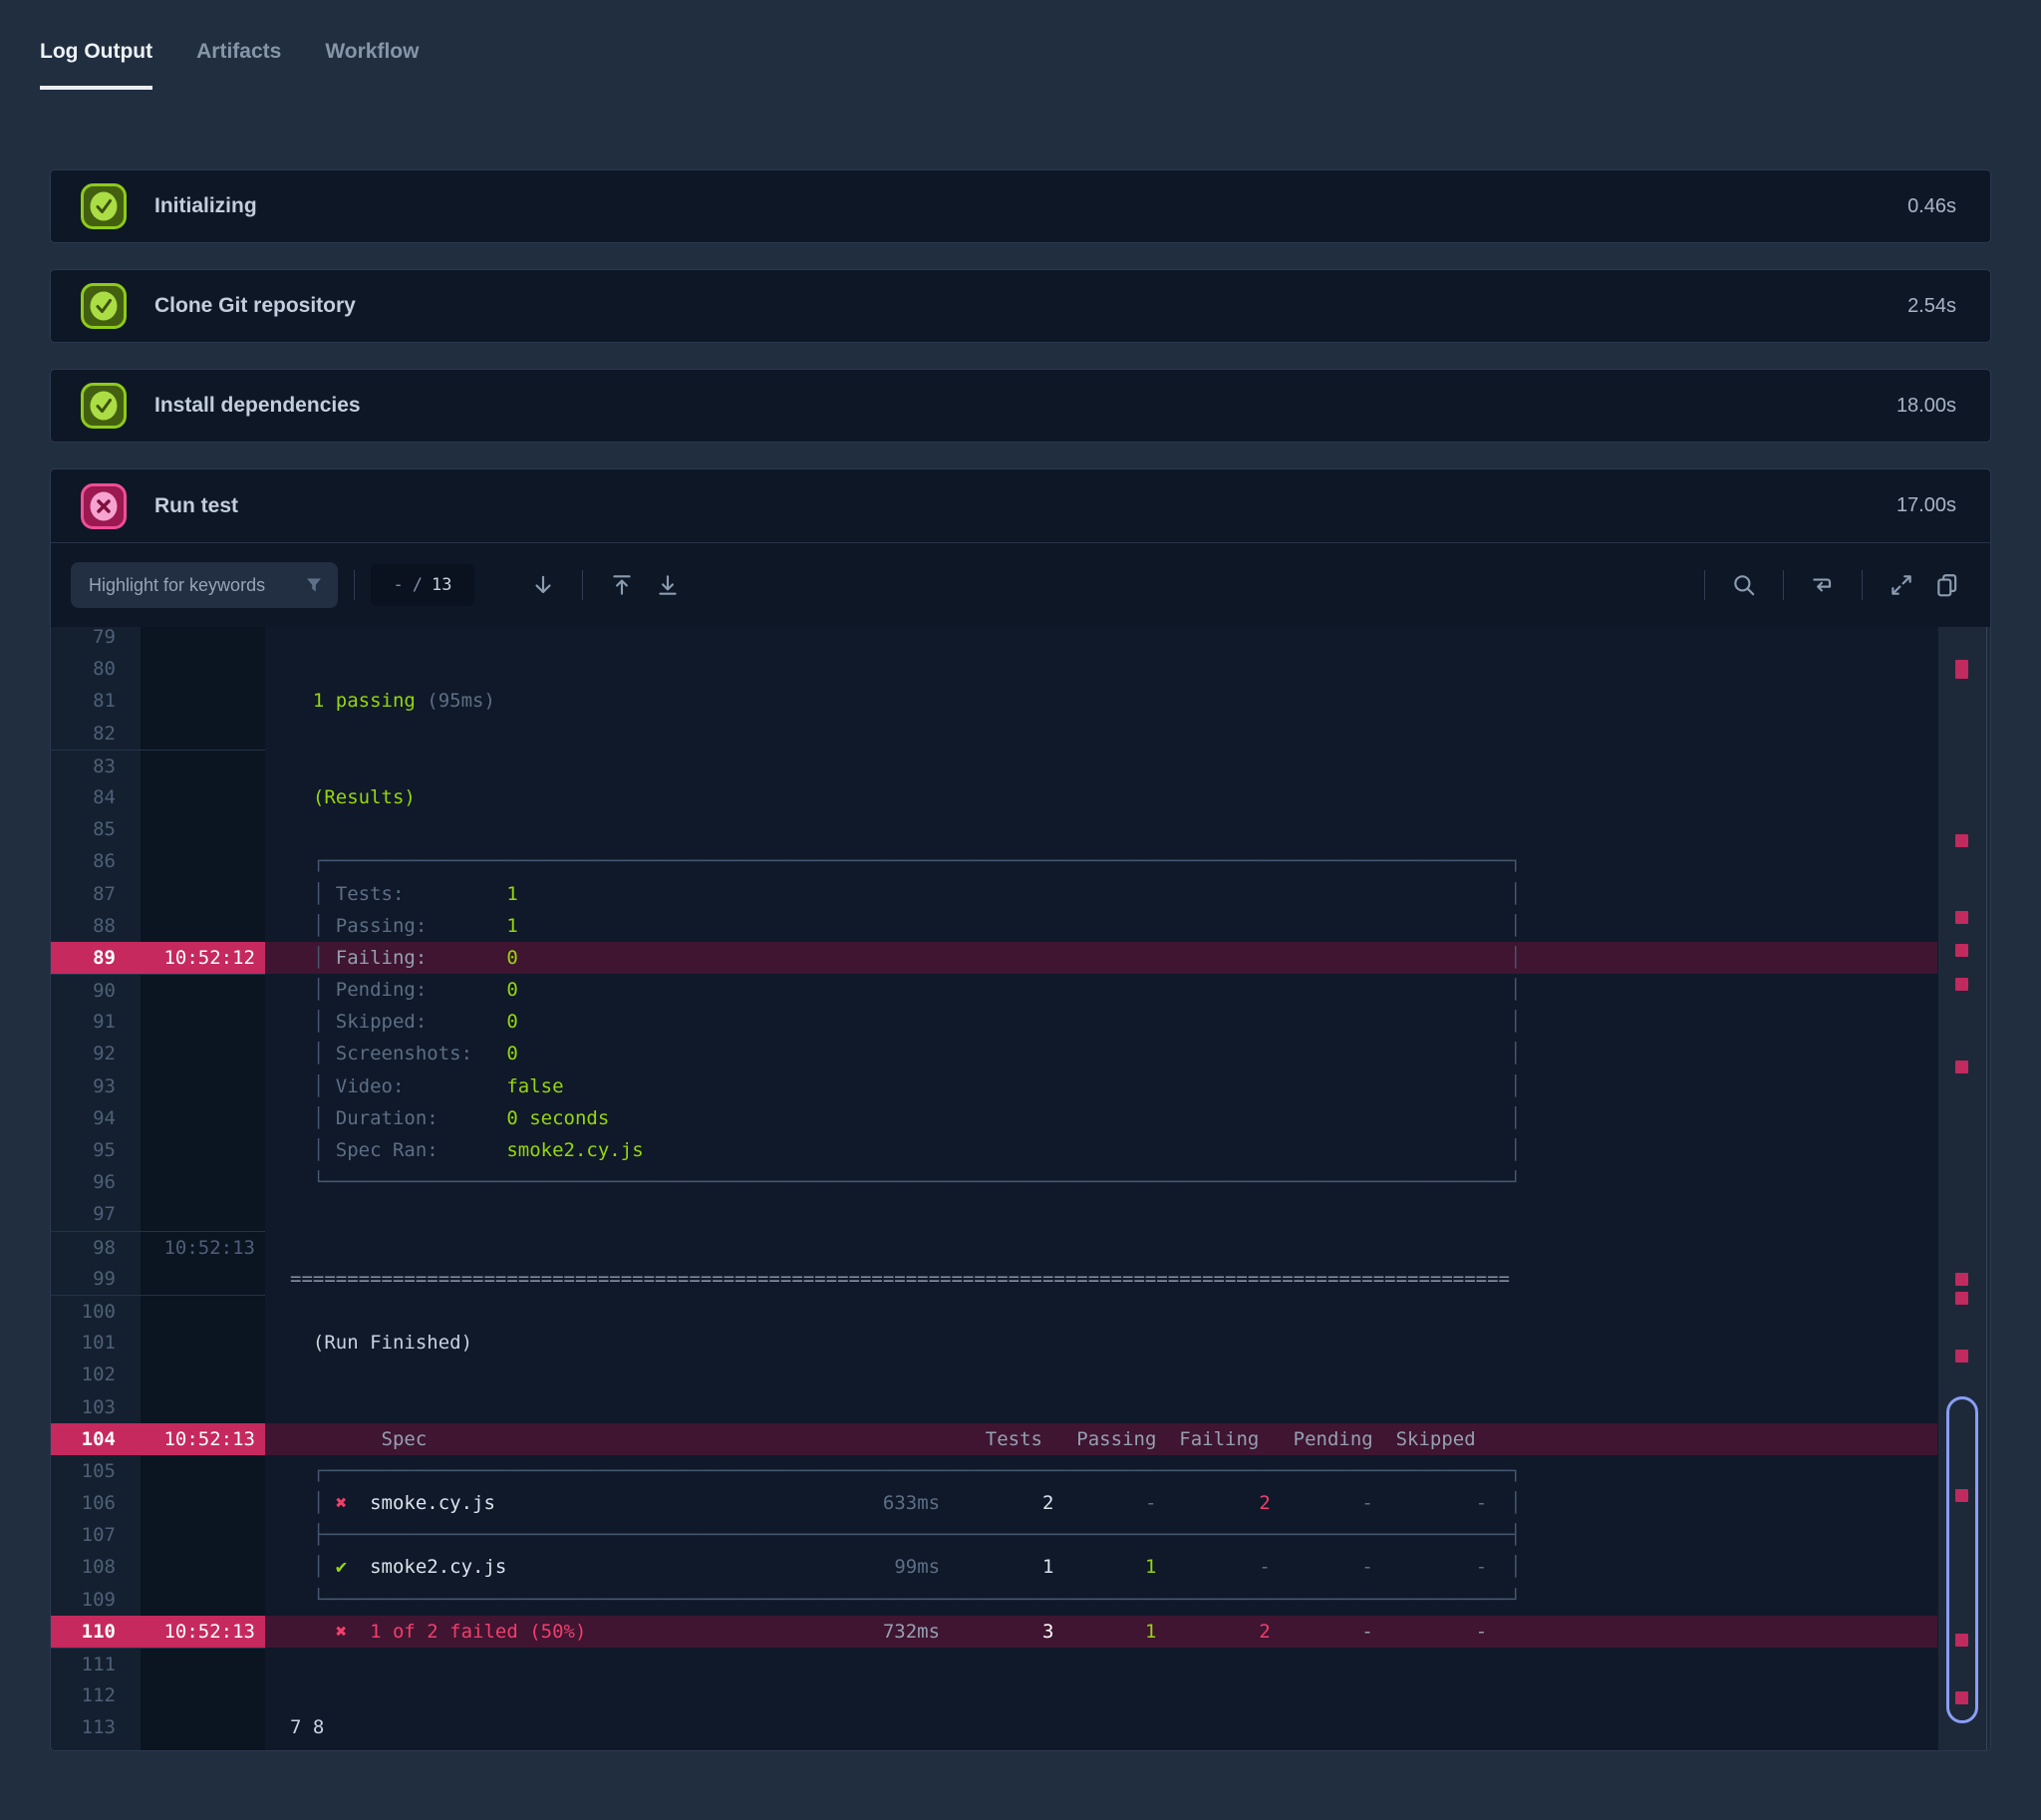 This screenshot has width=2041, height=1820. Describe the element at coordinates (96, 829) in the screenshot. I see `line-number: 85` at that location.